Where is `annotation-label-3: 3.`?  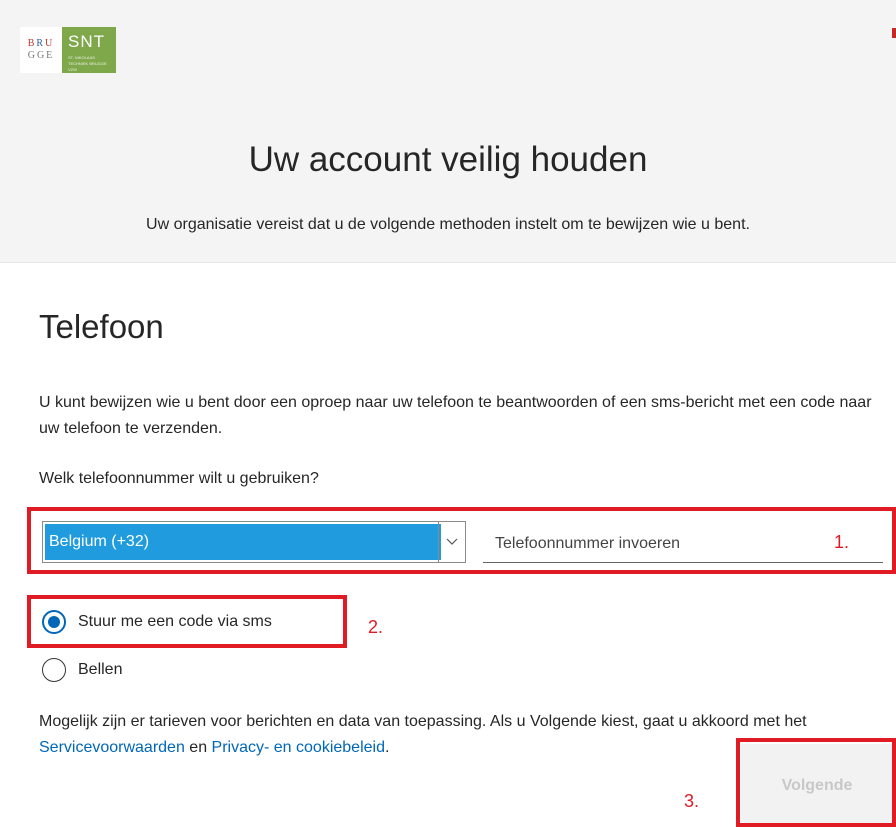 annotation-label-3: 3. is located at coordinates (692, 801).